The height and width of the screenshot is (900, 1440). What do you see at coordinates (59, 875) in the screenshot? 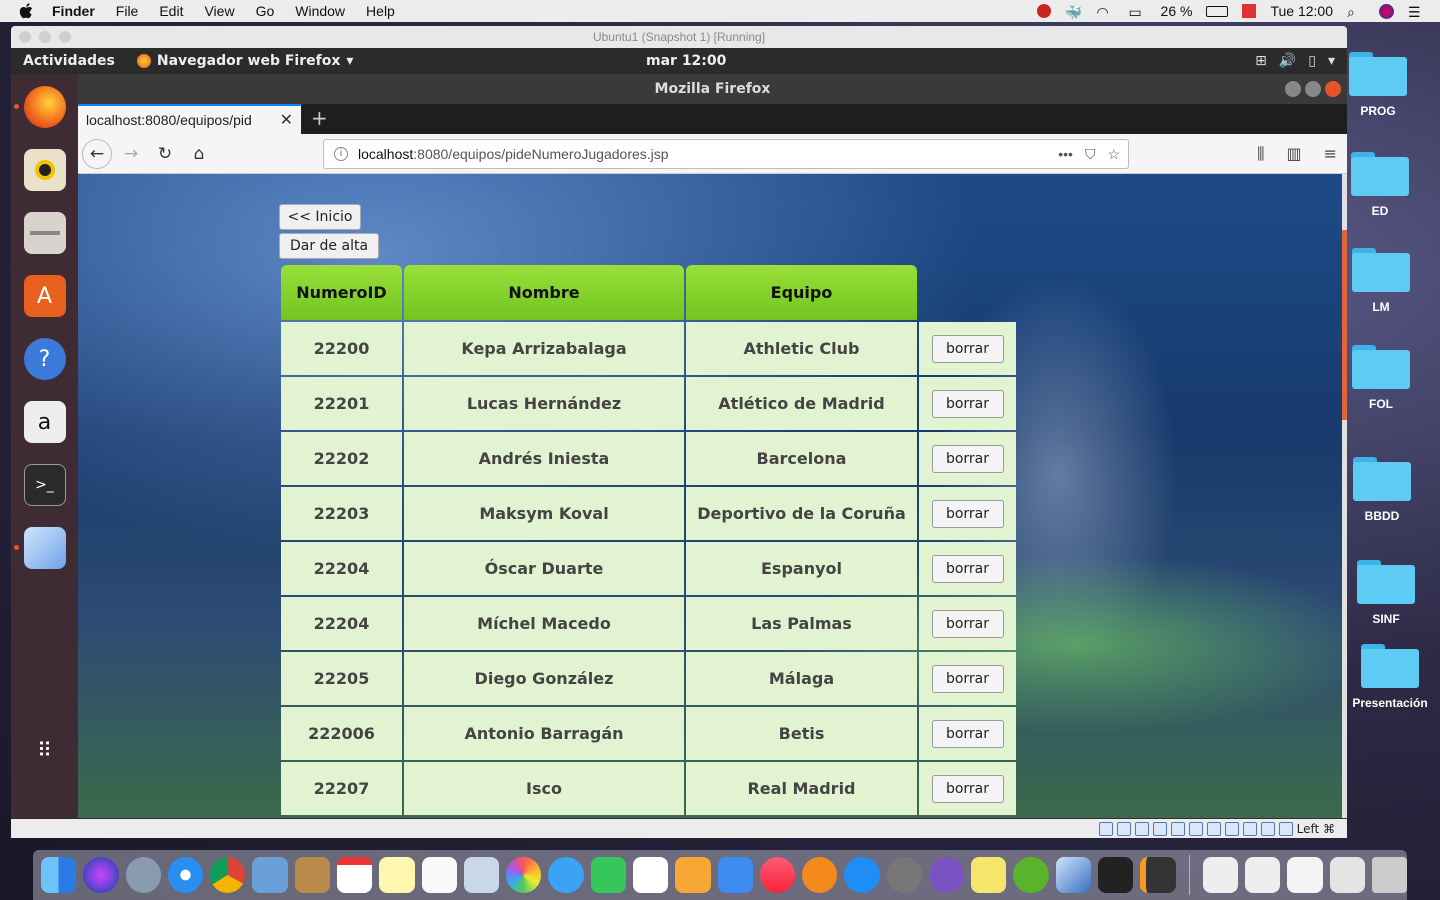
I see `finder-icon` at bounding box center [59, 875].